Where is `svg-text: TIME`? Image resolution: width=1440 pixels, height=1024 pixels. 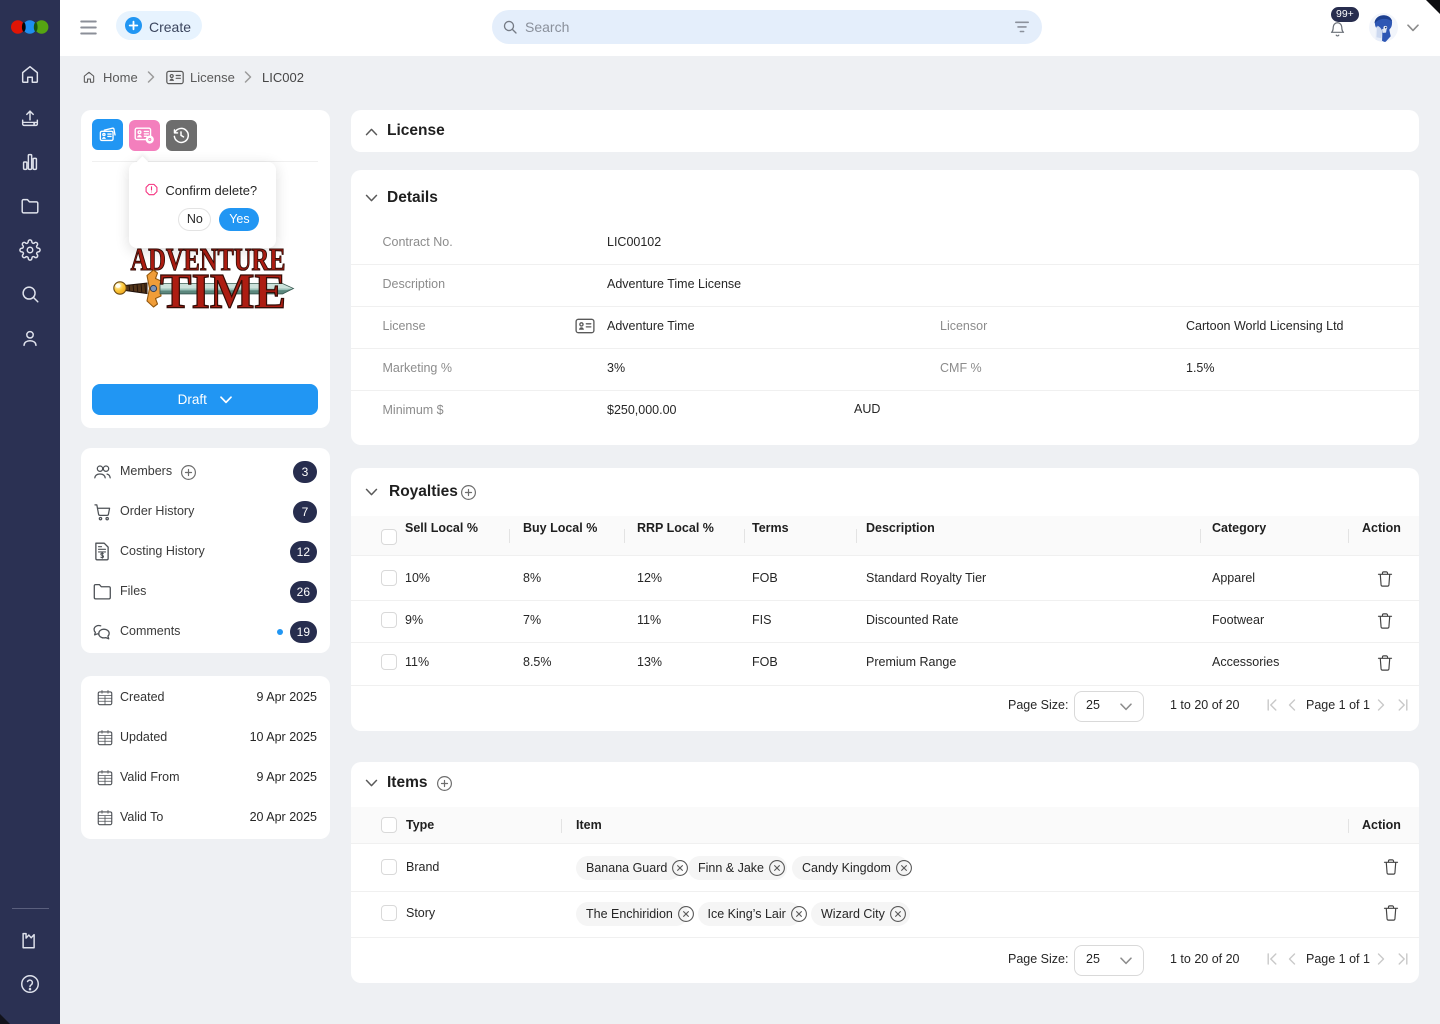
svg-text: TIME is located at coordinates (223, 287).